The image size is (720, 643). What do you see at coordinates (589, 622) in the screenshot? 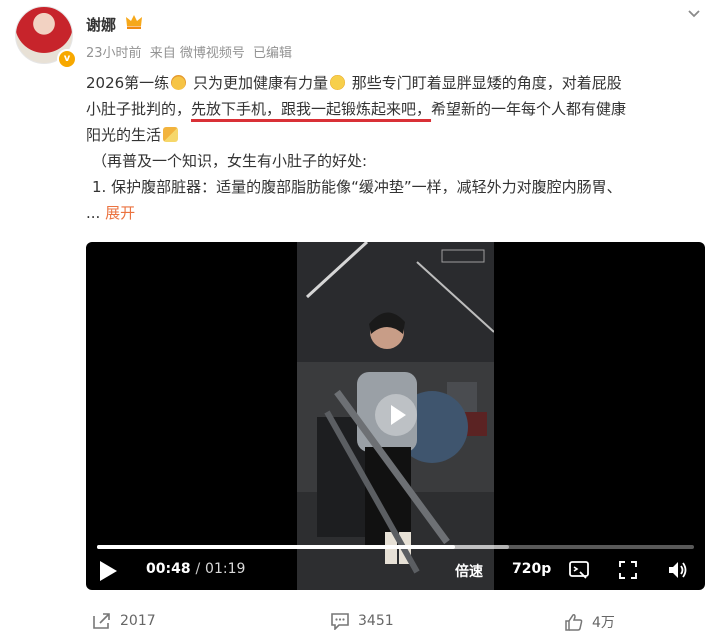
I see `like-button: 4万` at bounding box center [589, 622].